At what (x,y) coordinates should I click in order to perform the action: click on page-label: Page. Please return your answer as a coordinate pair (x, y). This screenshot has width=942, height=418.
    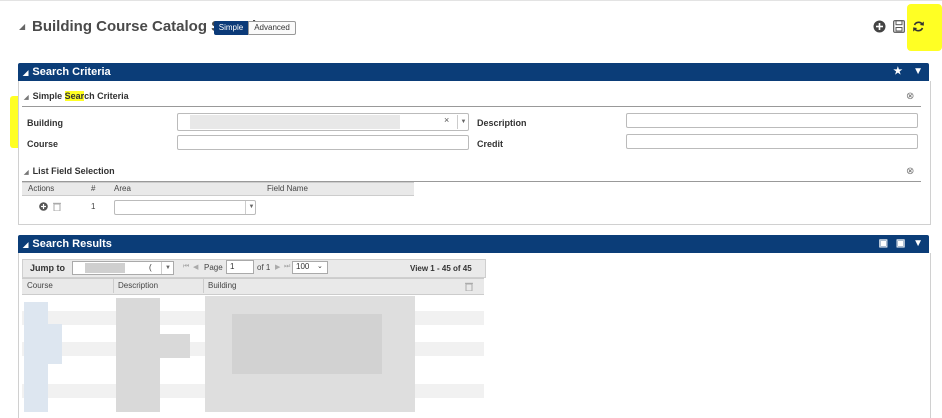
    Looking at the image, I should click on (213, 267).